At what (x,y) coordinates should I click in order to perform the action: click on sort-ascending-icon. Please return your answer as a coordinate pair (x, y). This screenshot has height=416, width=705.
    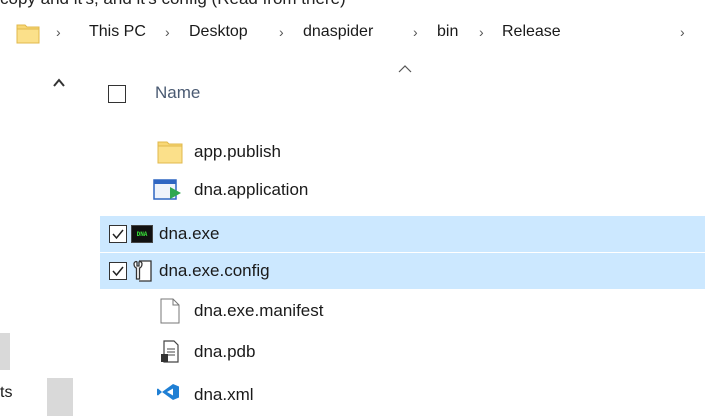
    Looking at the image, I should click on (405, 69).